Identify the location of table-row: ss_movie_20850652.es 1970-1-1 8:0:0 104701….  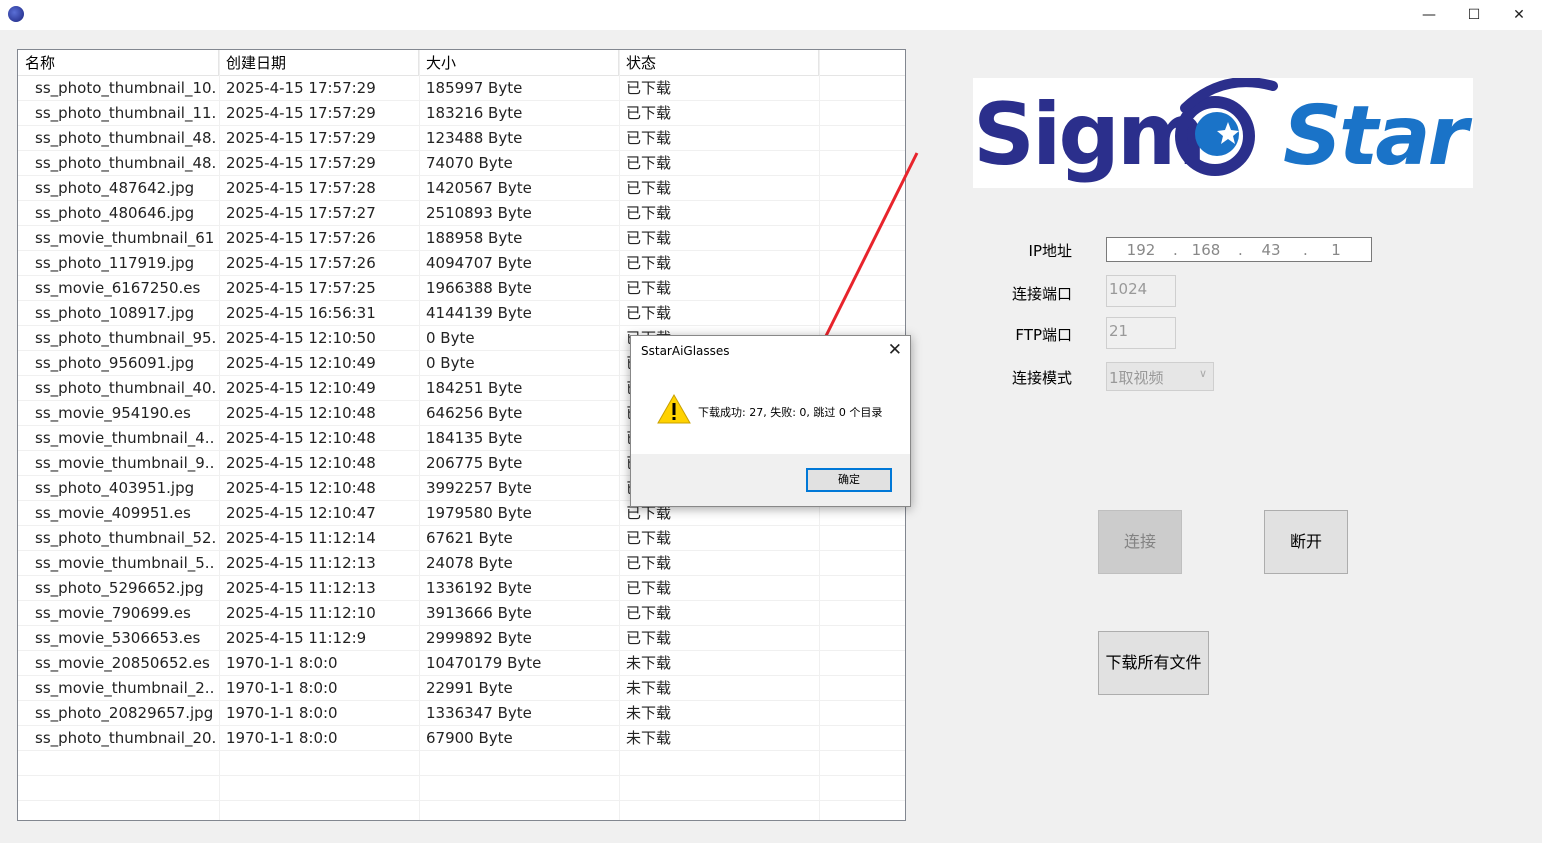
(461, 663).